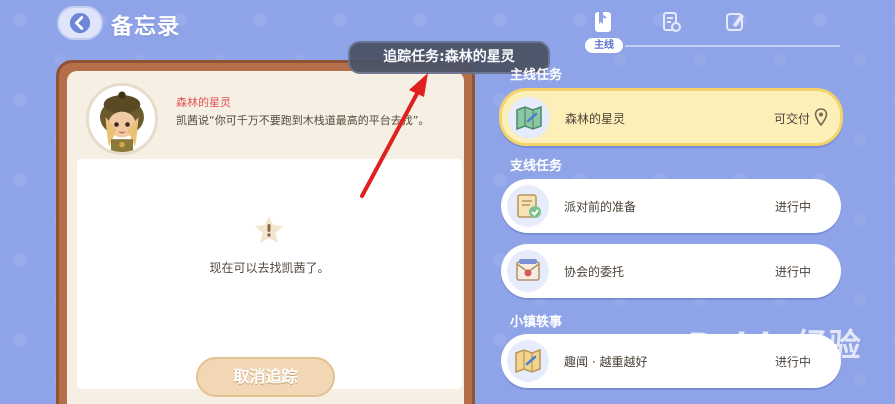  I want to click on letter-icon, so click(528, 270).